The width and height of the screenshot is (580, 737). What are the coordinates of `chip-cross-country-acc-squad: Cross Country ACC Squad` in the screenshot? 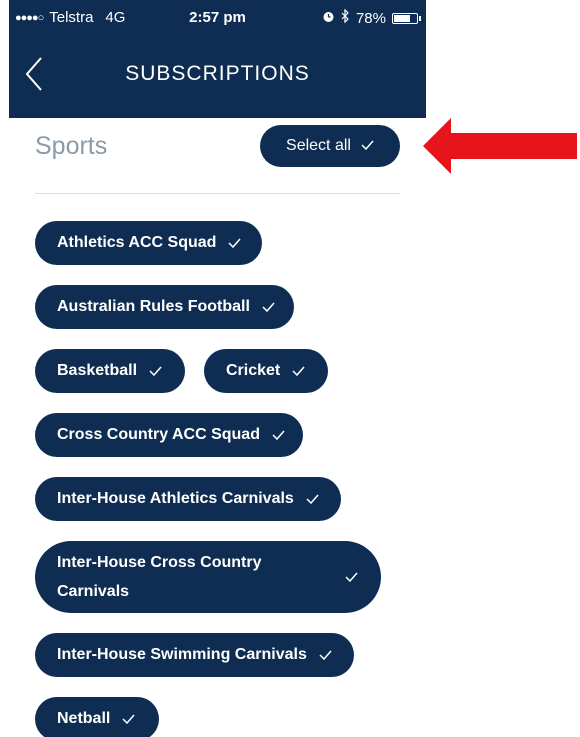 It's located at (169, 435).